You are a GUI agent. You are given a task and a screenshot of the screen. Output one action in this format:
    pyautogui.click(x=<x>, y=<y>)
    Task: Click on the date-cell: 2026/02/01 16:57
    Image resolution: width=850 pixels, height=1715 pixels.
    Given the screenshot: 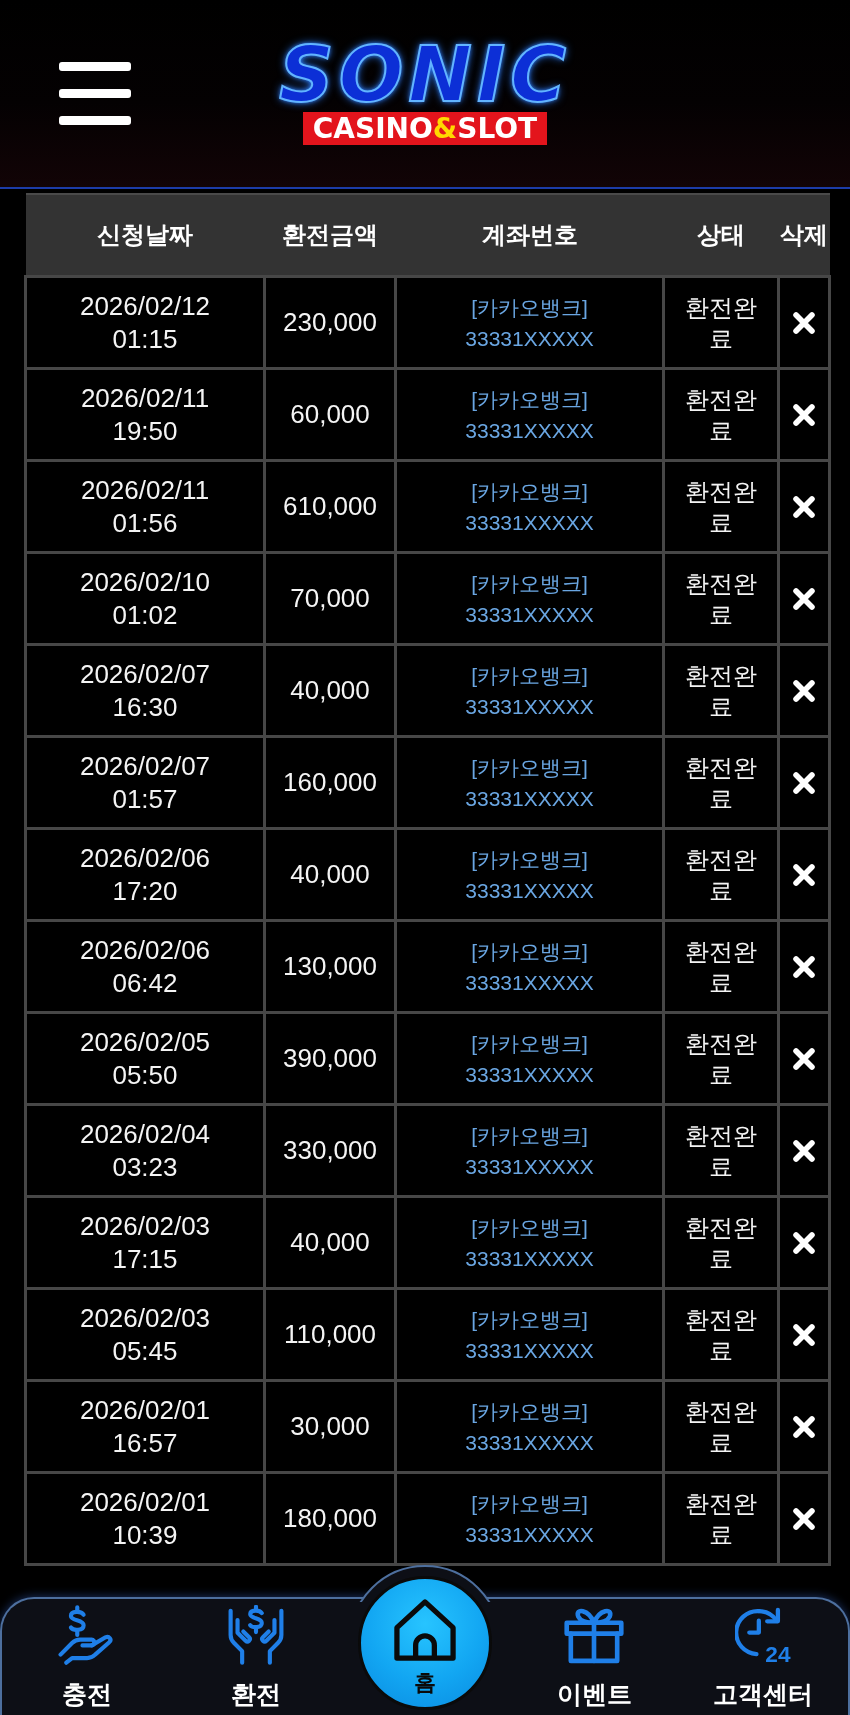 What is the action you would take?
    pyautogui.click(x=145, y=1426)
    